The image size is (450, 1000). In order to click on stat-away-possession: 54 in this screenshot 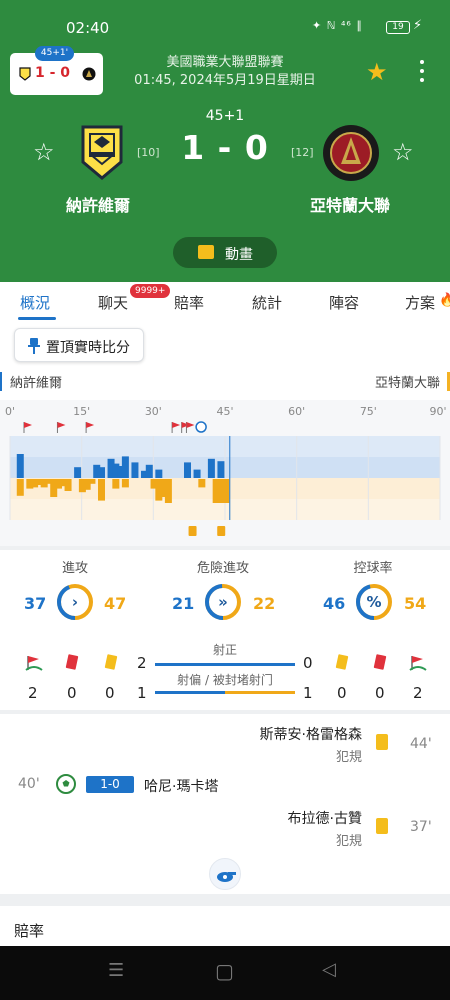, I will do `click(415, 603)`.